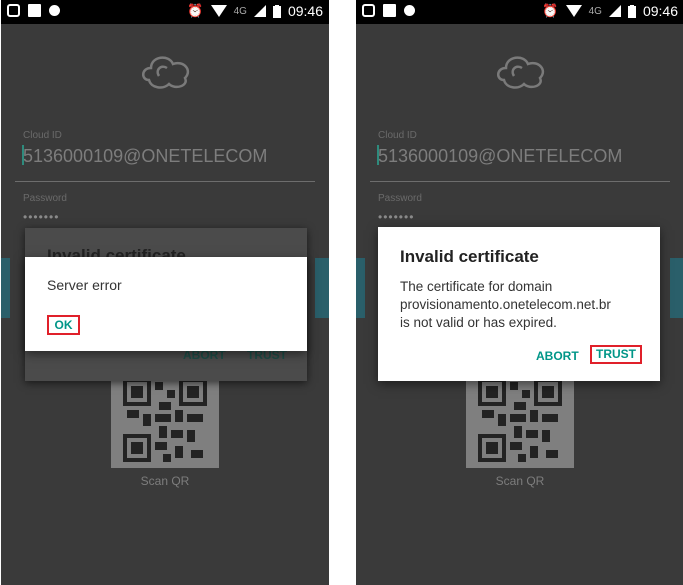 The width and height of the screenshot is (683, 585). Describe the element at coordinates (557, 356) in the screenshot. I see `abort-button: ABORT` at that location.